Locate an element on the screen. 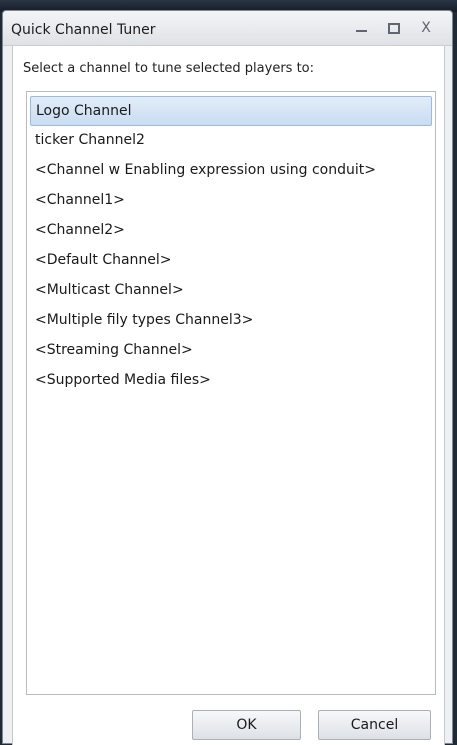  ok-button: OK is located at coordinates (246, 725).